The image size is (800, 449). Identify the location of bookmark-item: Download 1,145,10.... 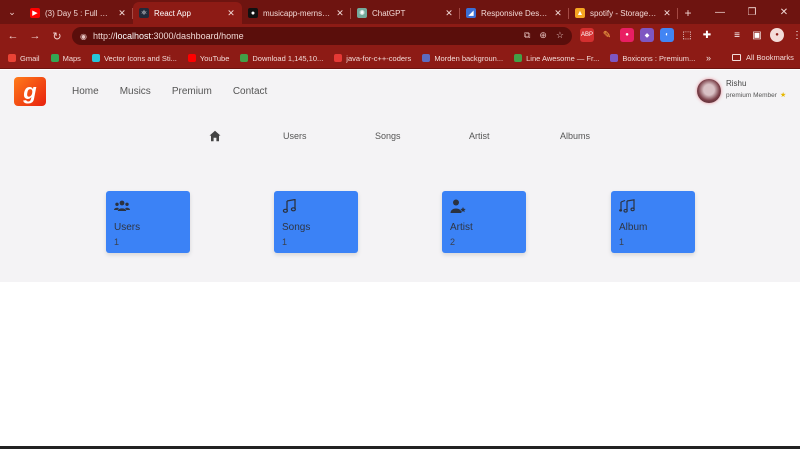
(281, 58).